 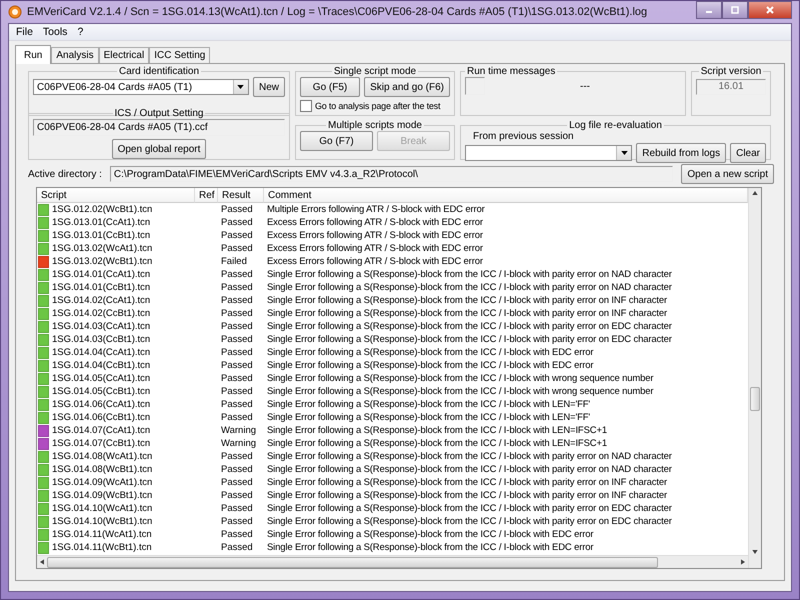 What do you see at coordinates (460, 391) in the screenshot?
I see `table-cell-text: Single Error following a S(Response)-block from the ICC / I-block with wrong sequence number` at bounding box center [460, 391].